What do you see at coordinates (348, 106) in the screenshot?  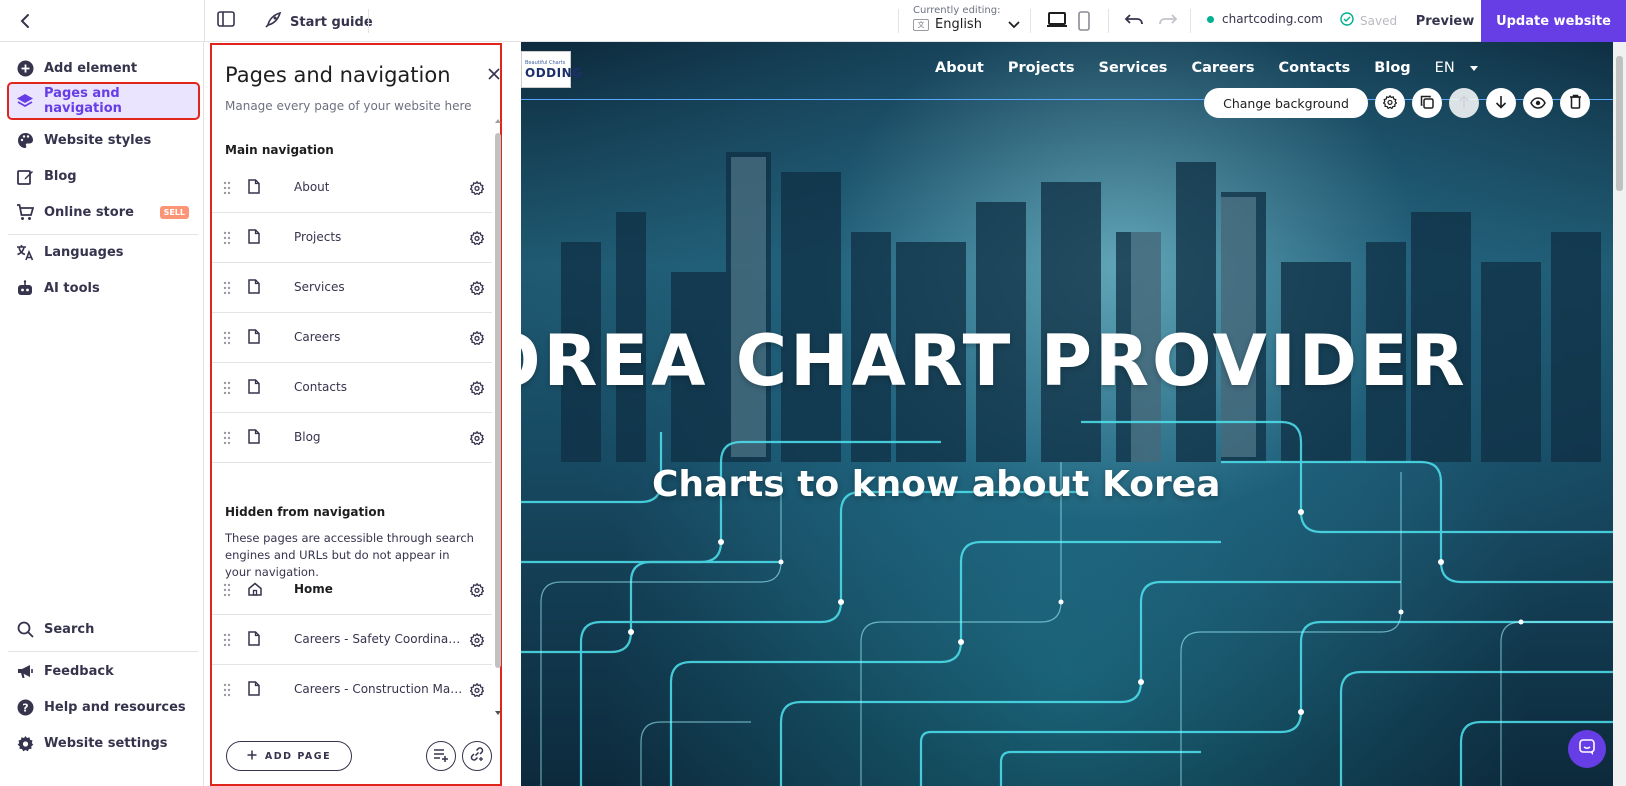 I see `panel-subtitle: Manage every page of your website here` at bounding box center [348, 106].